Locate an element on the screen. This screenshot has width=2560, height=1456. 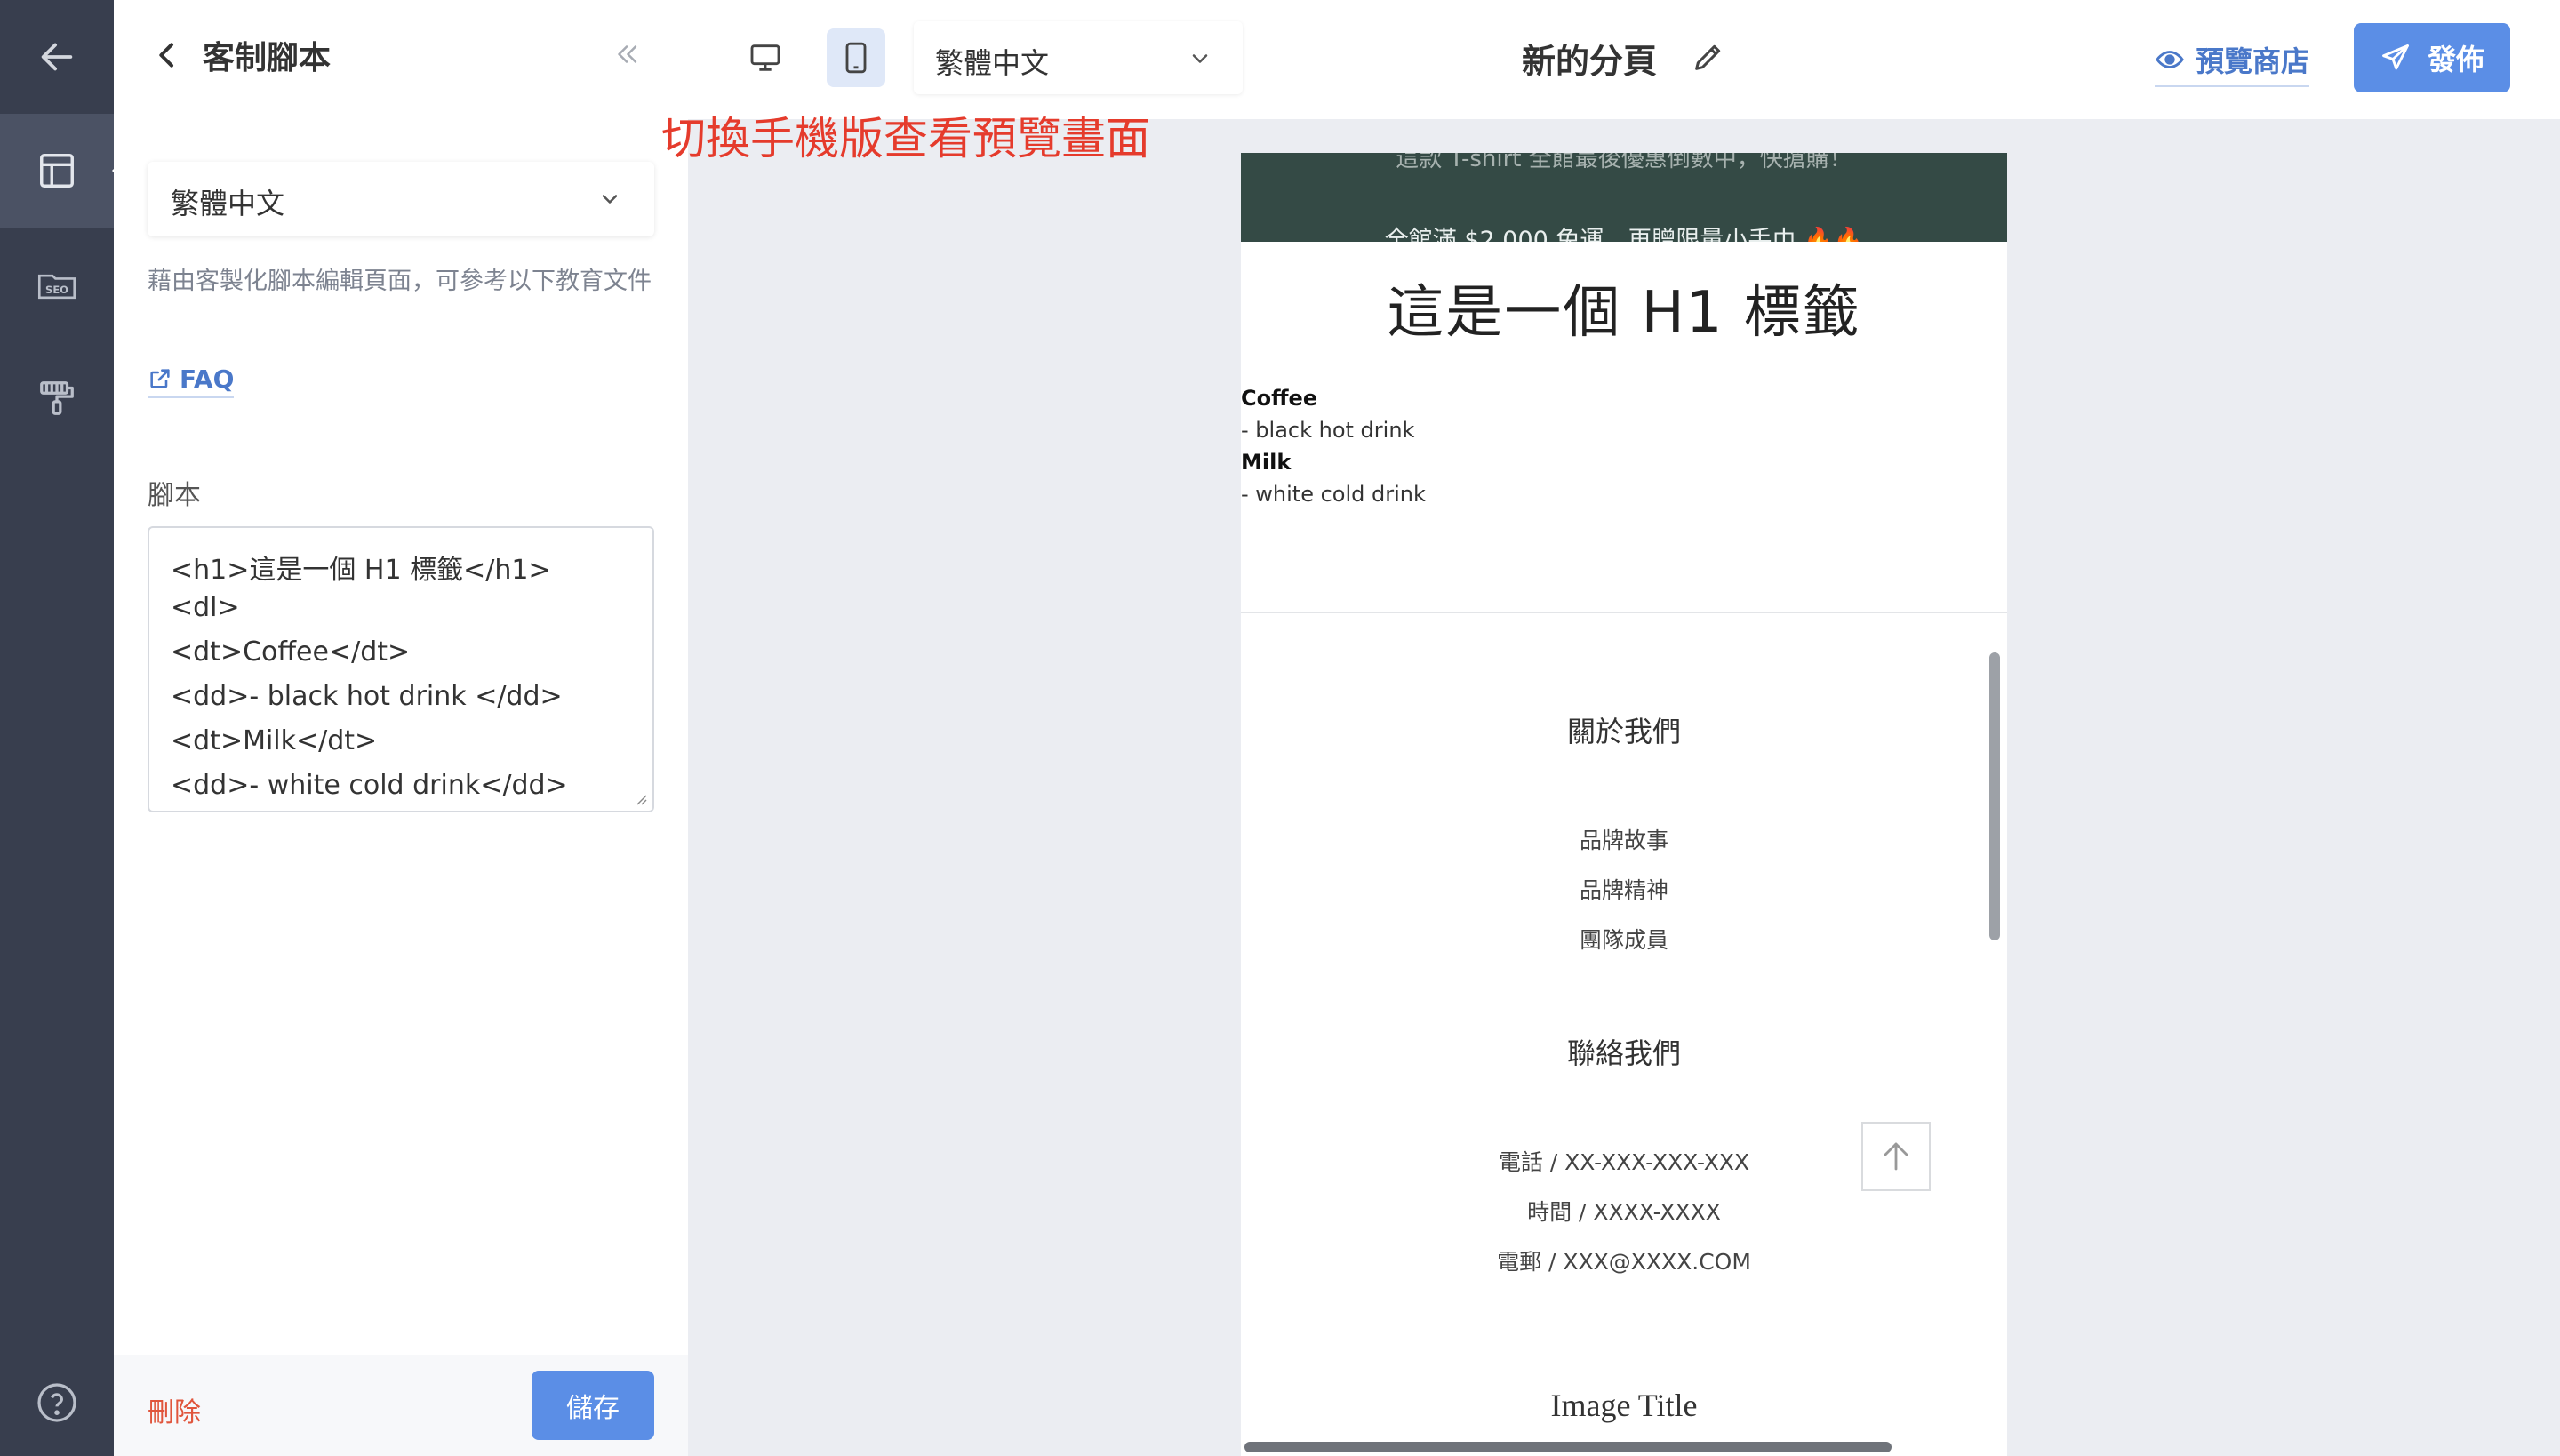
rail-item-layout is located at coordinates (65, 171).